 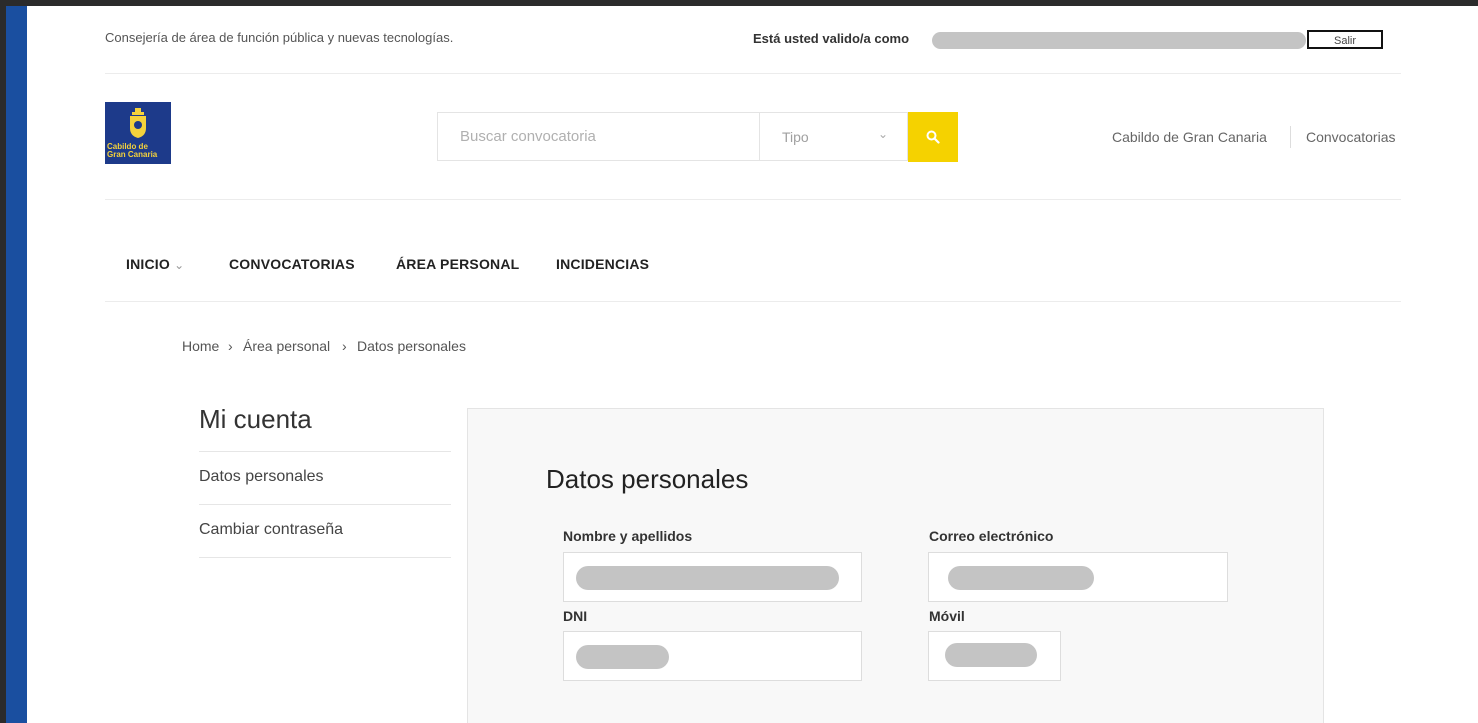 What do you see at coordinates (598, 136) in the screenshot?
I see `search-input` at bounding box center [598, 136].